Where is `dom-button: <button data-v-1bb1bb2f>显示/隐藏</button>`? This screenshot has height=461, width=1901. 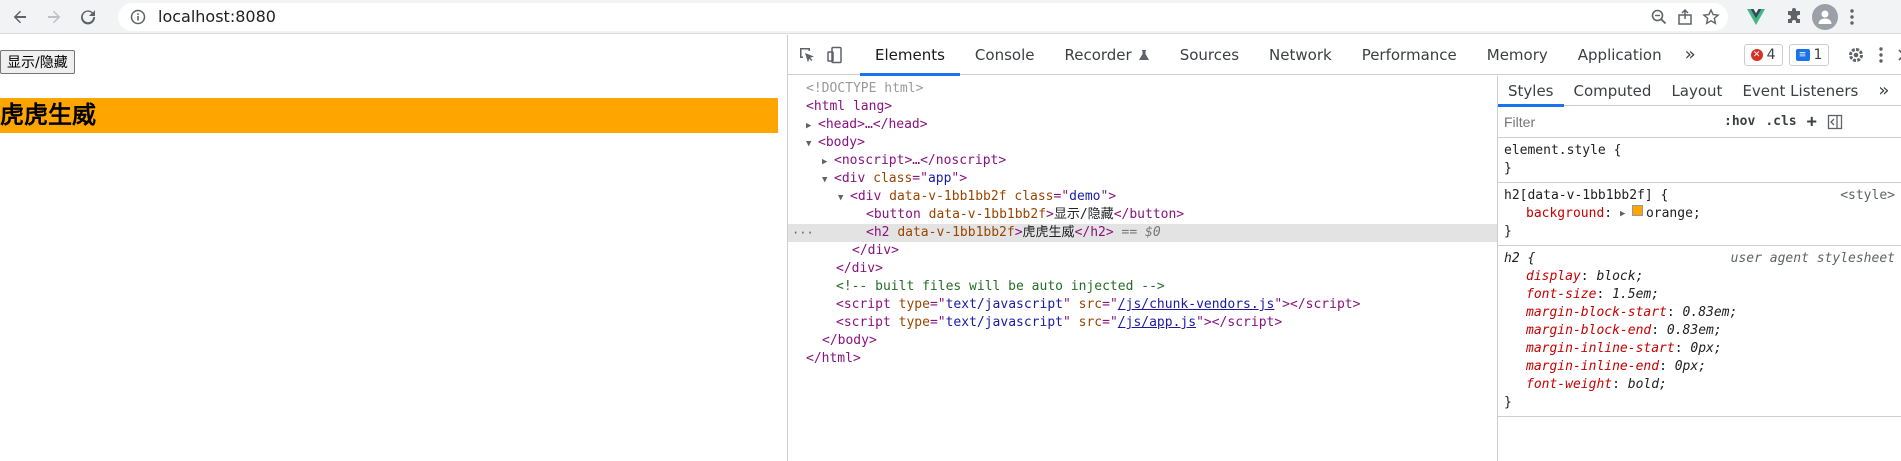
dom-button: <button data-v-1bb1bb2f>显示/隐藏</button> is located at coordinates (1142, 215).